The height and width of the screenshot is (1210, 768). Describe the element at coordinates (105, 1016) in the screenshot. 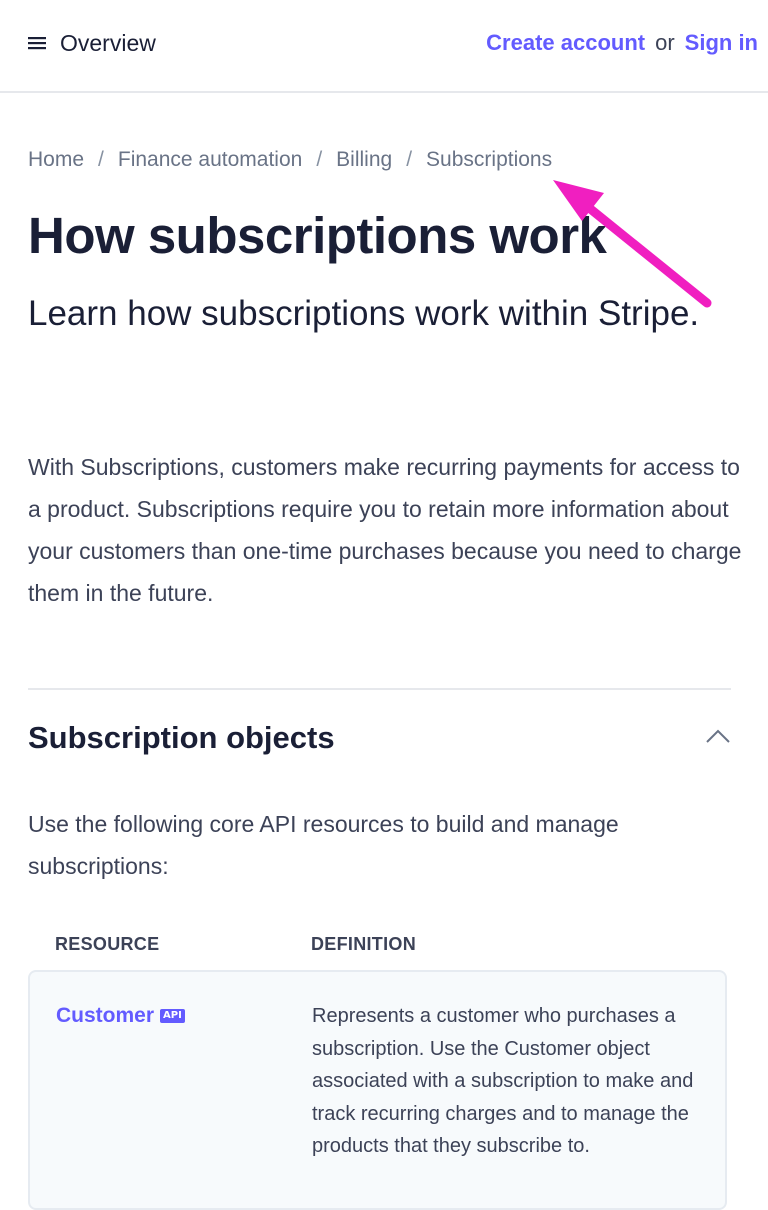

I see `customer-resource-link: Customer` at that location.